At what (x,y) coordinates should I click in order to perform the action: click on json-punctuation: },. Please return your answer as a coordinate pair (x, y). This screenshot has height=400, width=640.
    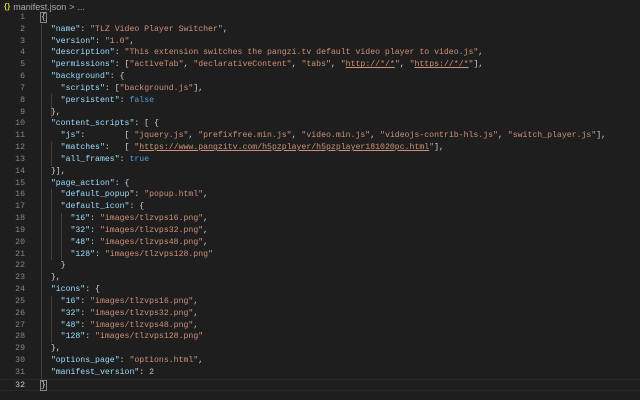
    Looking at the image, I should click on (51, 349).